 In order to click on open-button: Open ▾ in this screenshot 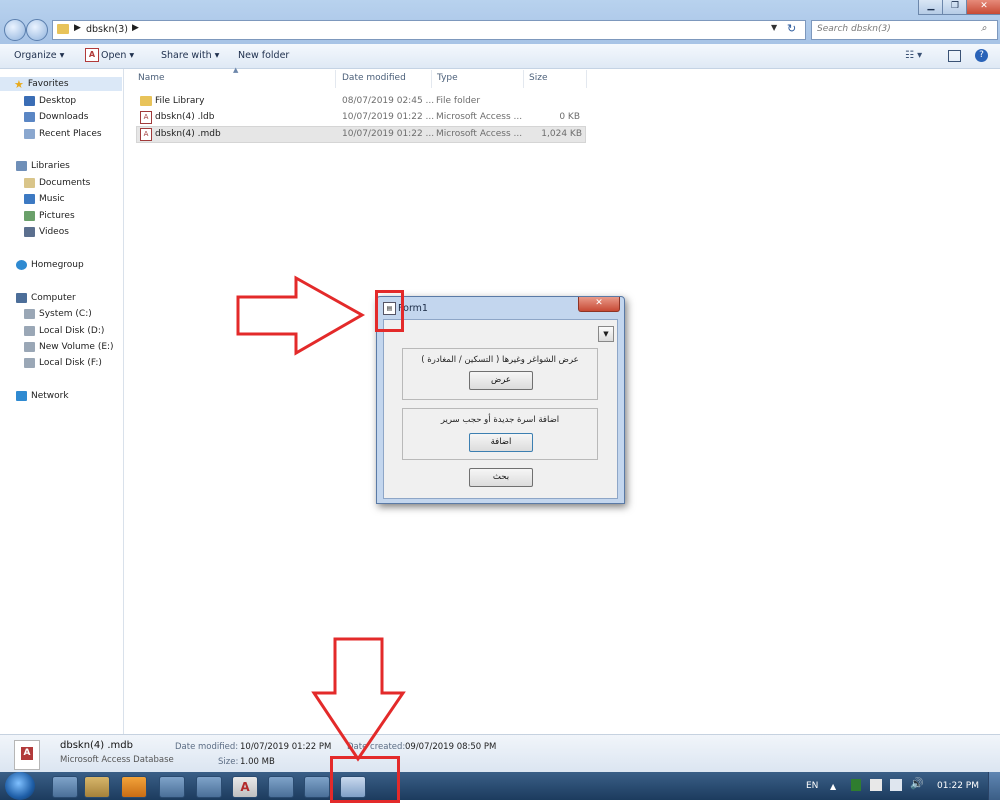, I will do `click(117, 55)`.